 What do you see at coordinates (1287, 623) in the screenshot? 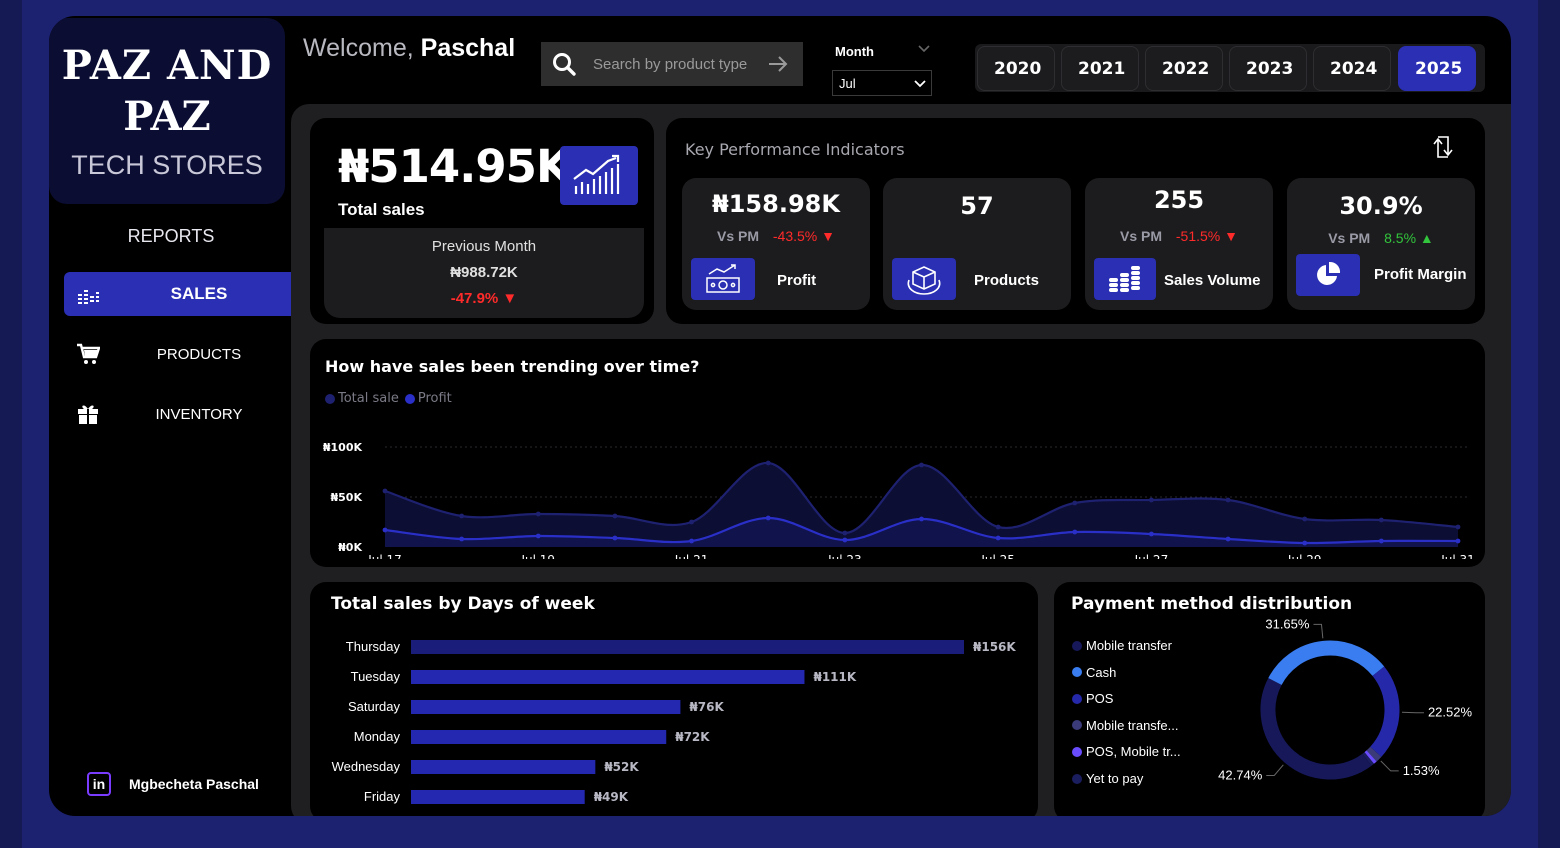
I see `slice-label: 31.65%` at bounding box center [1287, 623].